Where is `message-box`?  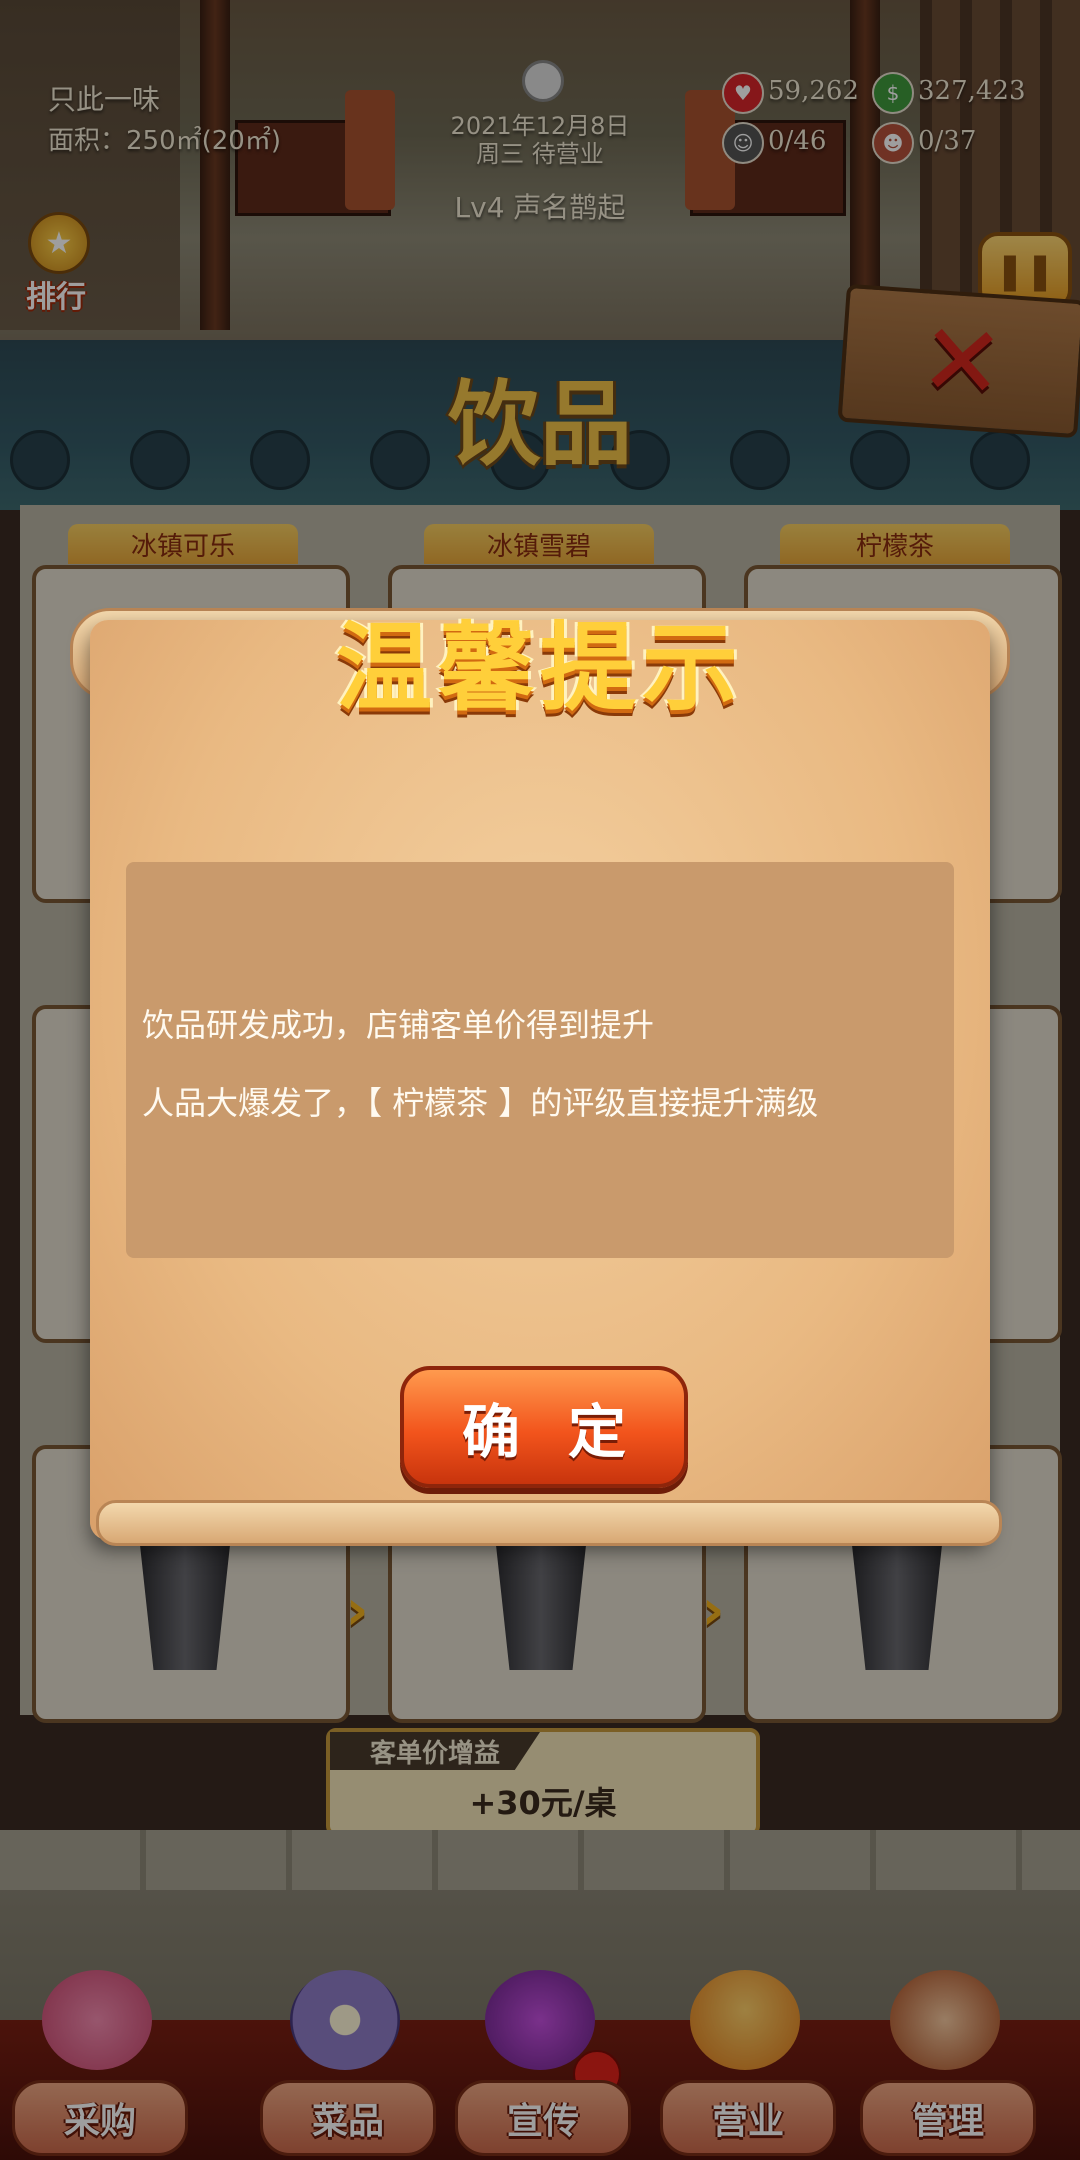 message-box is located at coordinates (540, 1060).